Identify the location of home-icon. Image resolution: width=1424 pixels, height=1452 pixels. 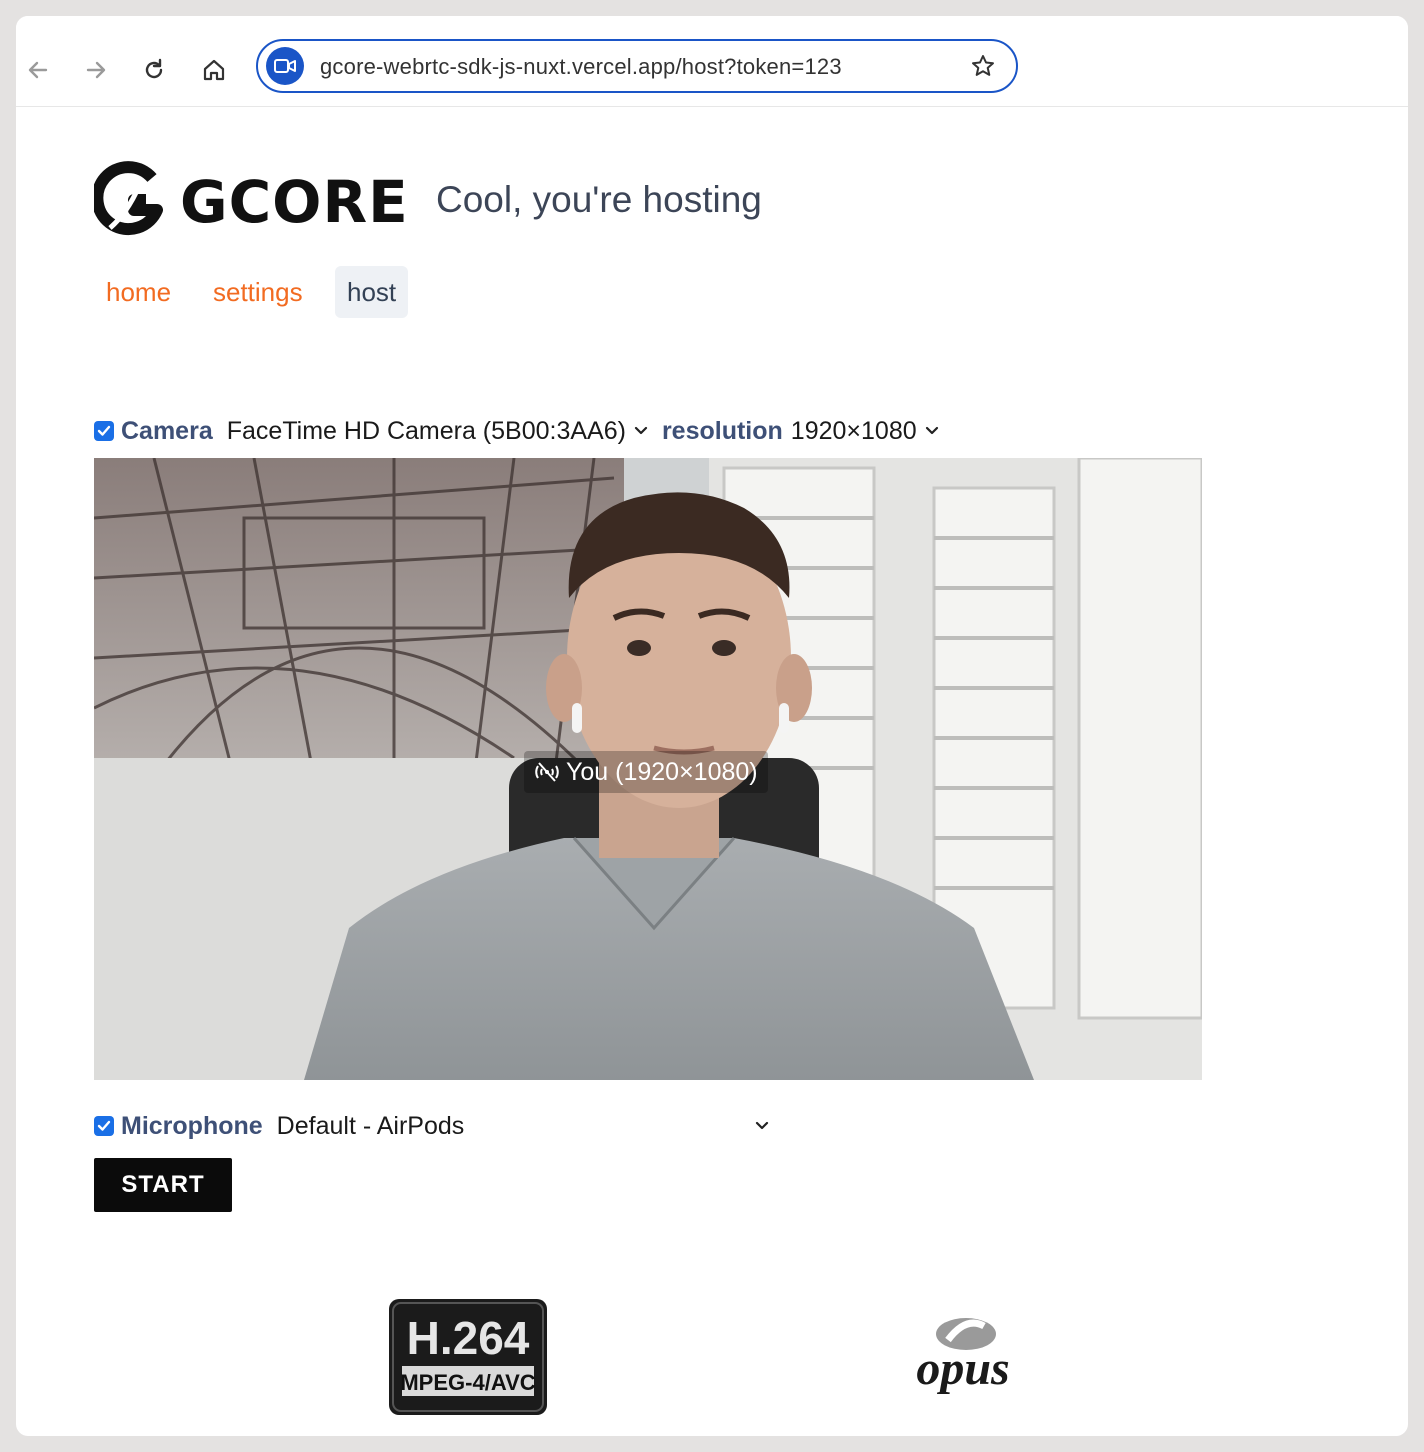
(214, 70).